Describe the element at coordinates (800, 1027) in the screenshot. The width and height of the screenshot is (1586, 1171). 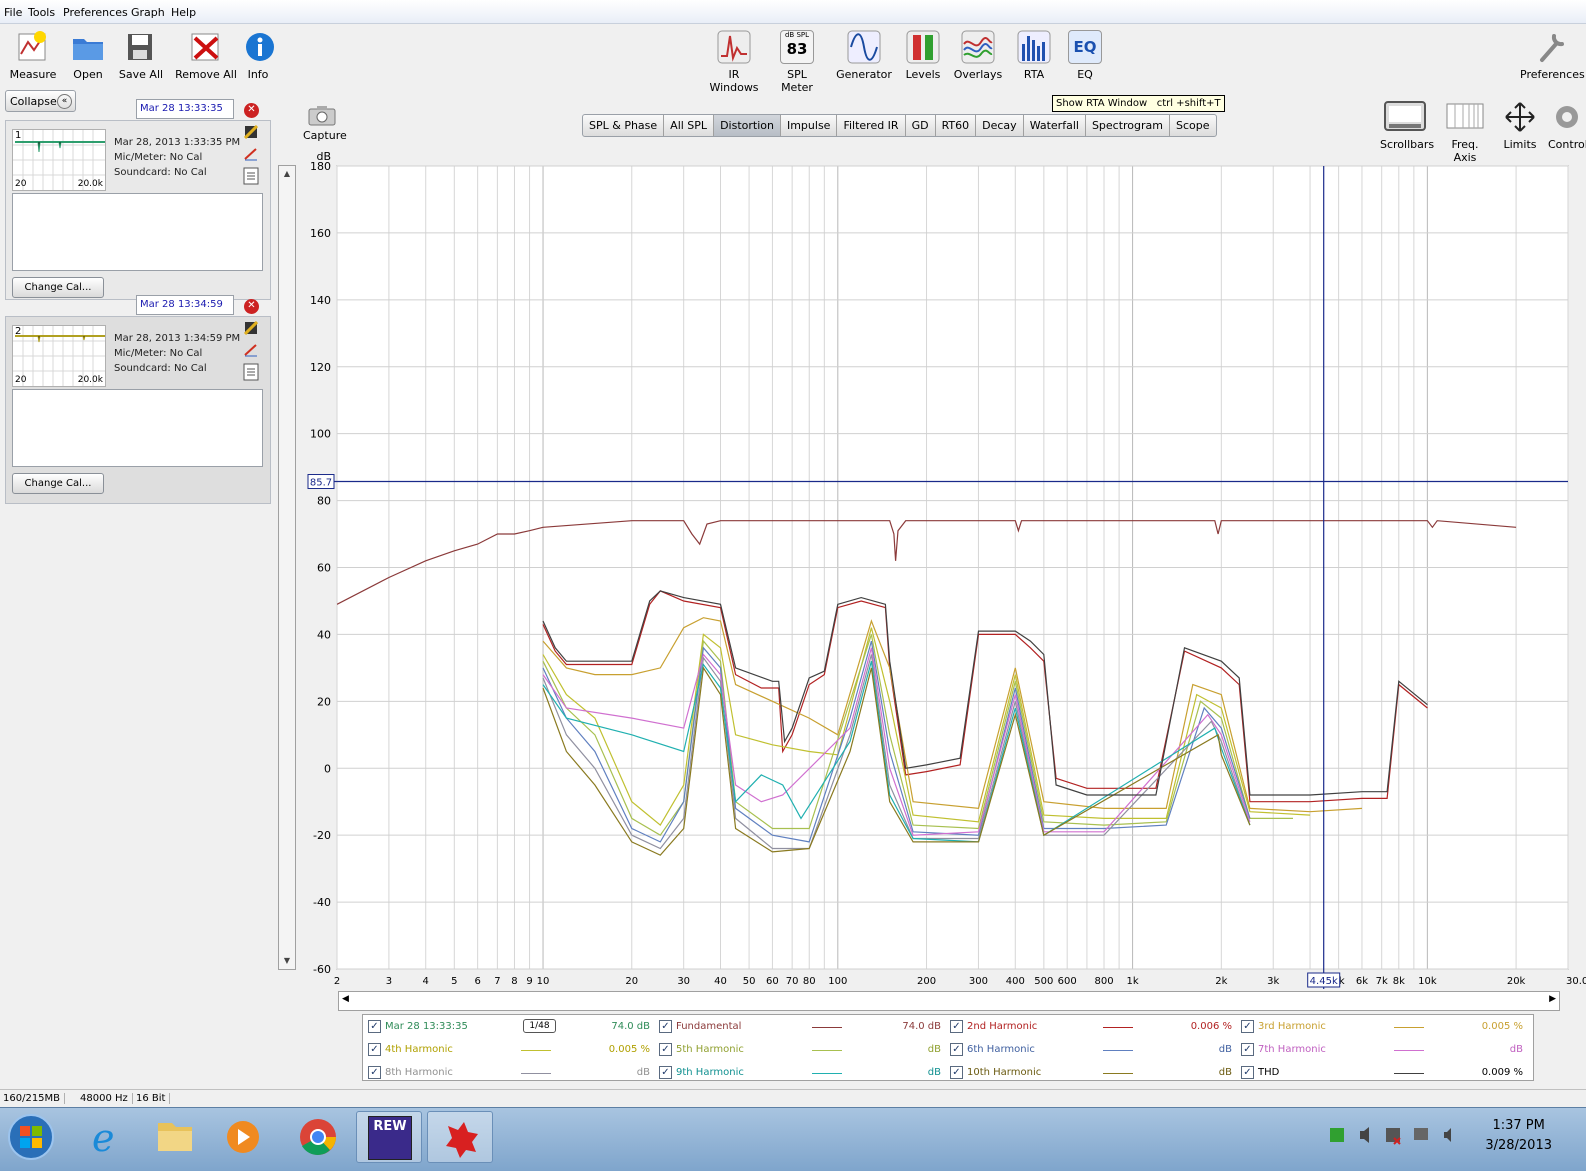
I see `legend-item: ✓ Fundamental 74.0 dB` at that location.